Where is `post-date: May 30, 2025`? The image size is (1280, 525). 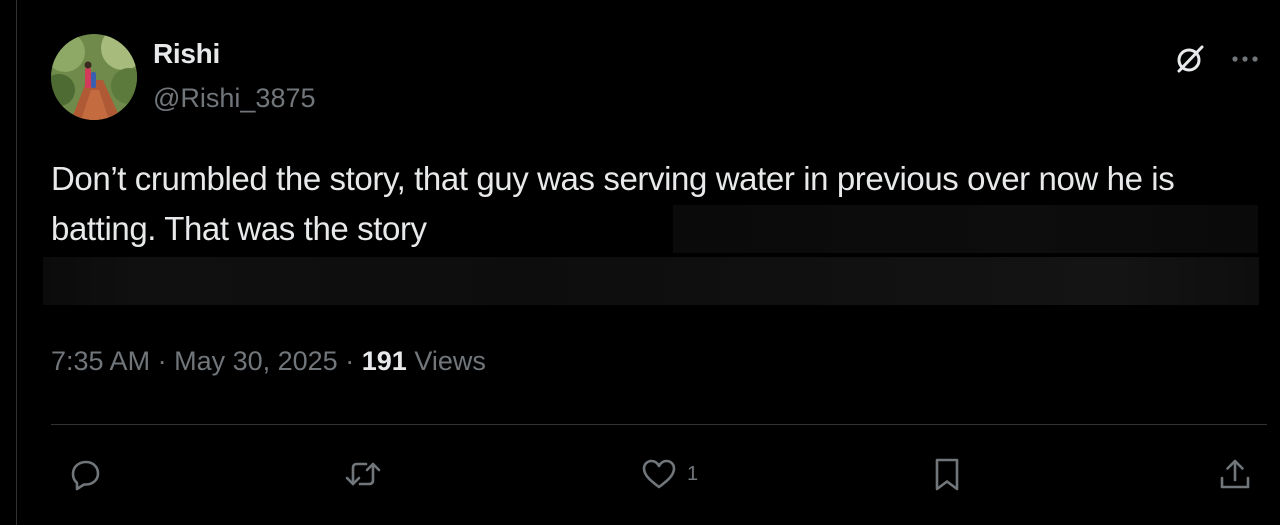
post-date: May 30, 2025 is located at coordinates (256, 361).